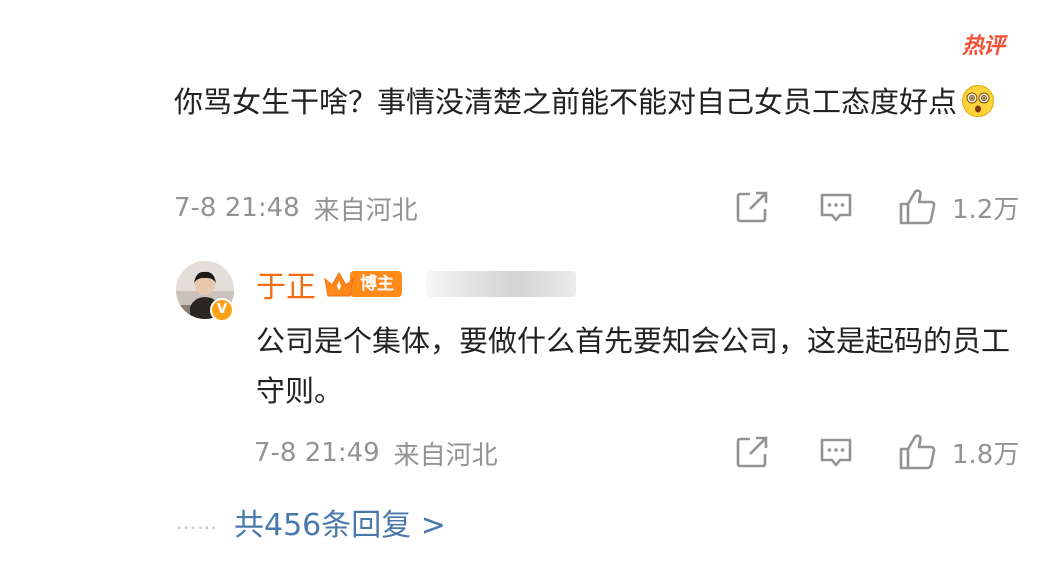 The width and height of the screenshot is (1060, 571). I want to click on author-name: 于正, so click(286, 284).